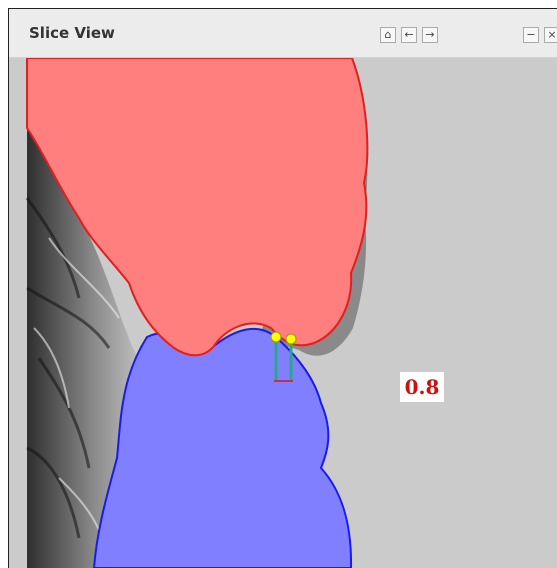  I want to click on minimize-button: −, so click(531, 35).